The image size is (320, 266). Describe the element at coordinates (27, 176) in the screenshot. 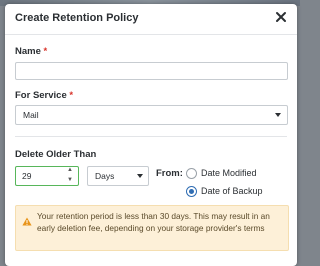

I see `retention-amount-value: 29` at that location.